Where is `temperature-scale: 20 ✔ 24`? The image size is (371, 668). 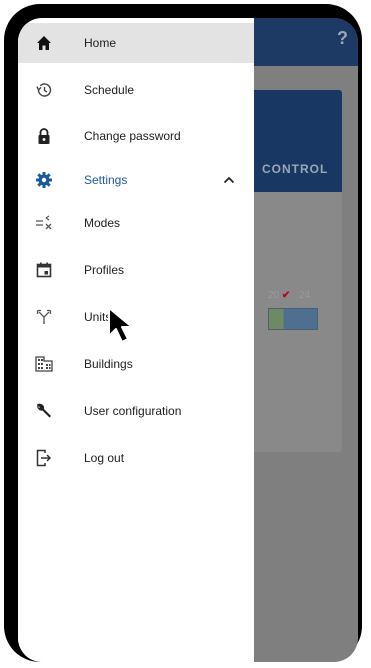
temperature-scale: 20 ✔ 24 is located at coordinates (289, 295).